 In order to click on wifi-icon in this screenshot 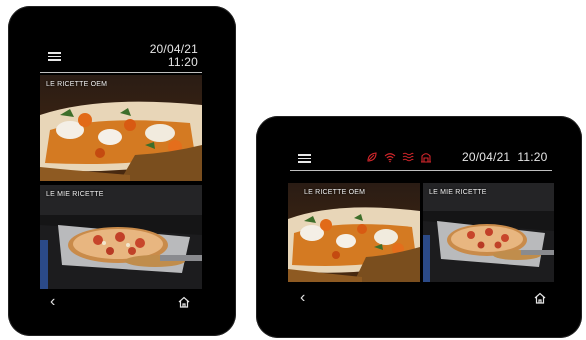, I will do `click(390, 158)`.